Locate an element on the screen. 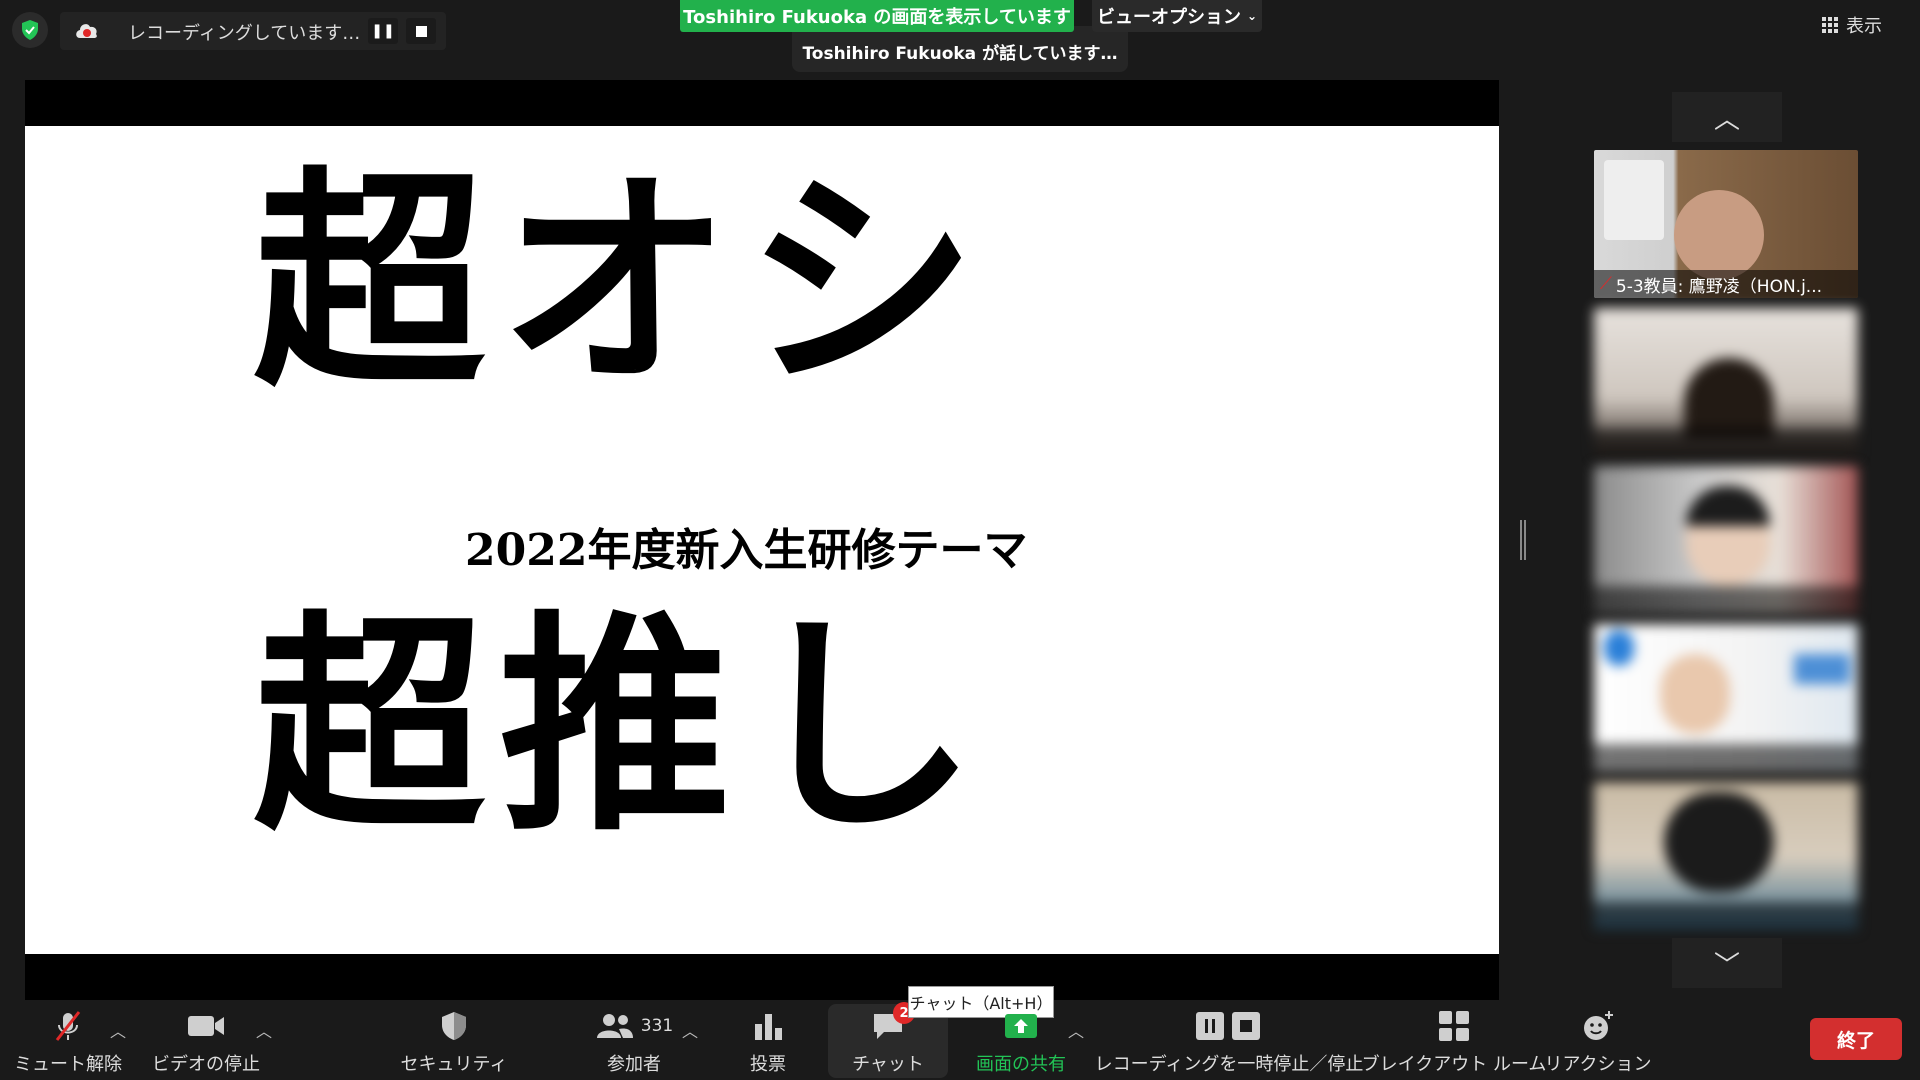 The width and height of the screenshot is (1920, 1080). breakout-rooms-icon is located at coordinates (1454, 1026).